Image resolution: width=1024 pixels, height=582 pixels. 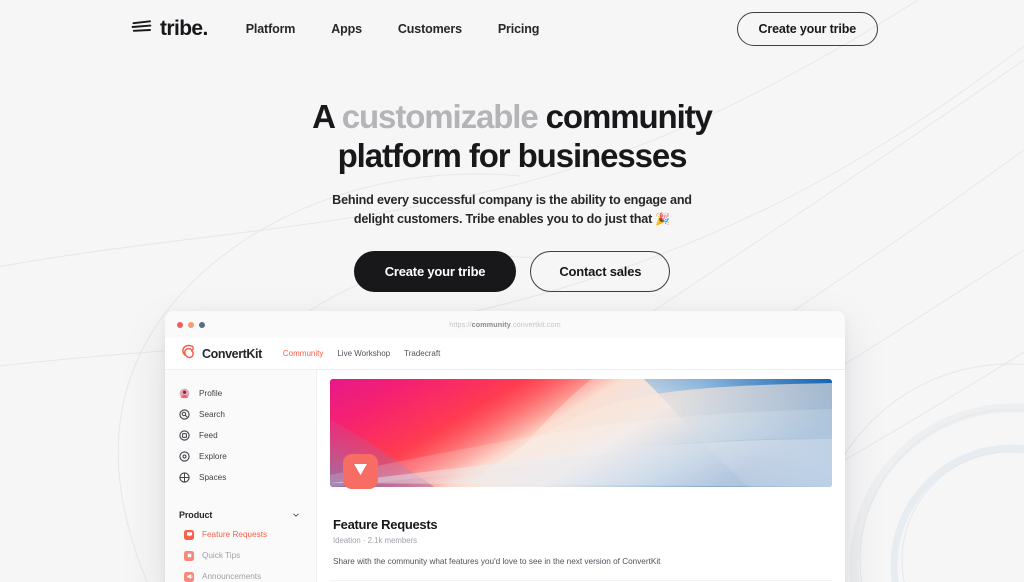 What do you see at coordinates (271, 29) in the screenshot?
I see `nav-item-platform: Platform` at bounding box center [271, 29].